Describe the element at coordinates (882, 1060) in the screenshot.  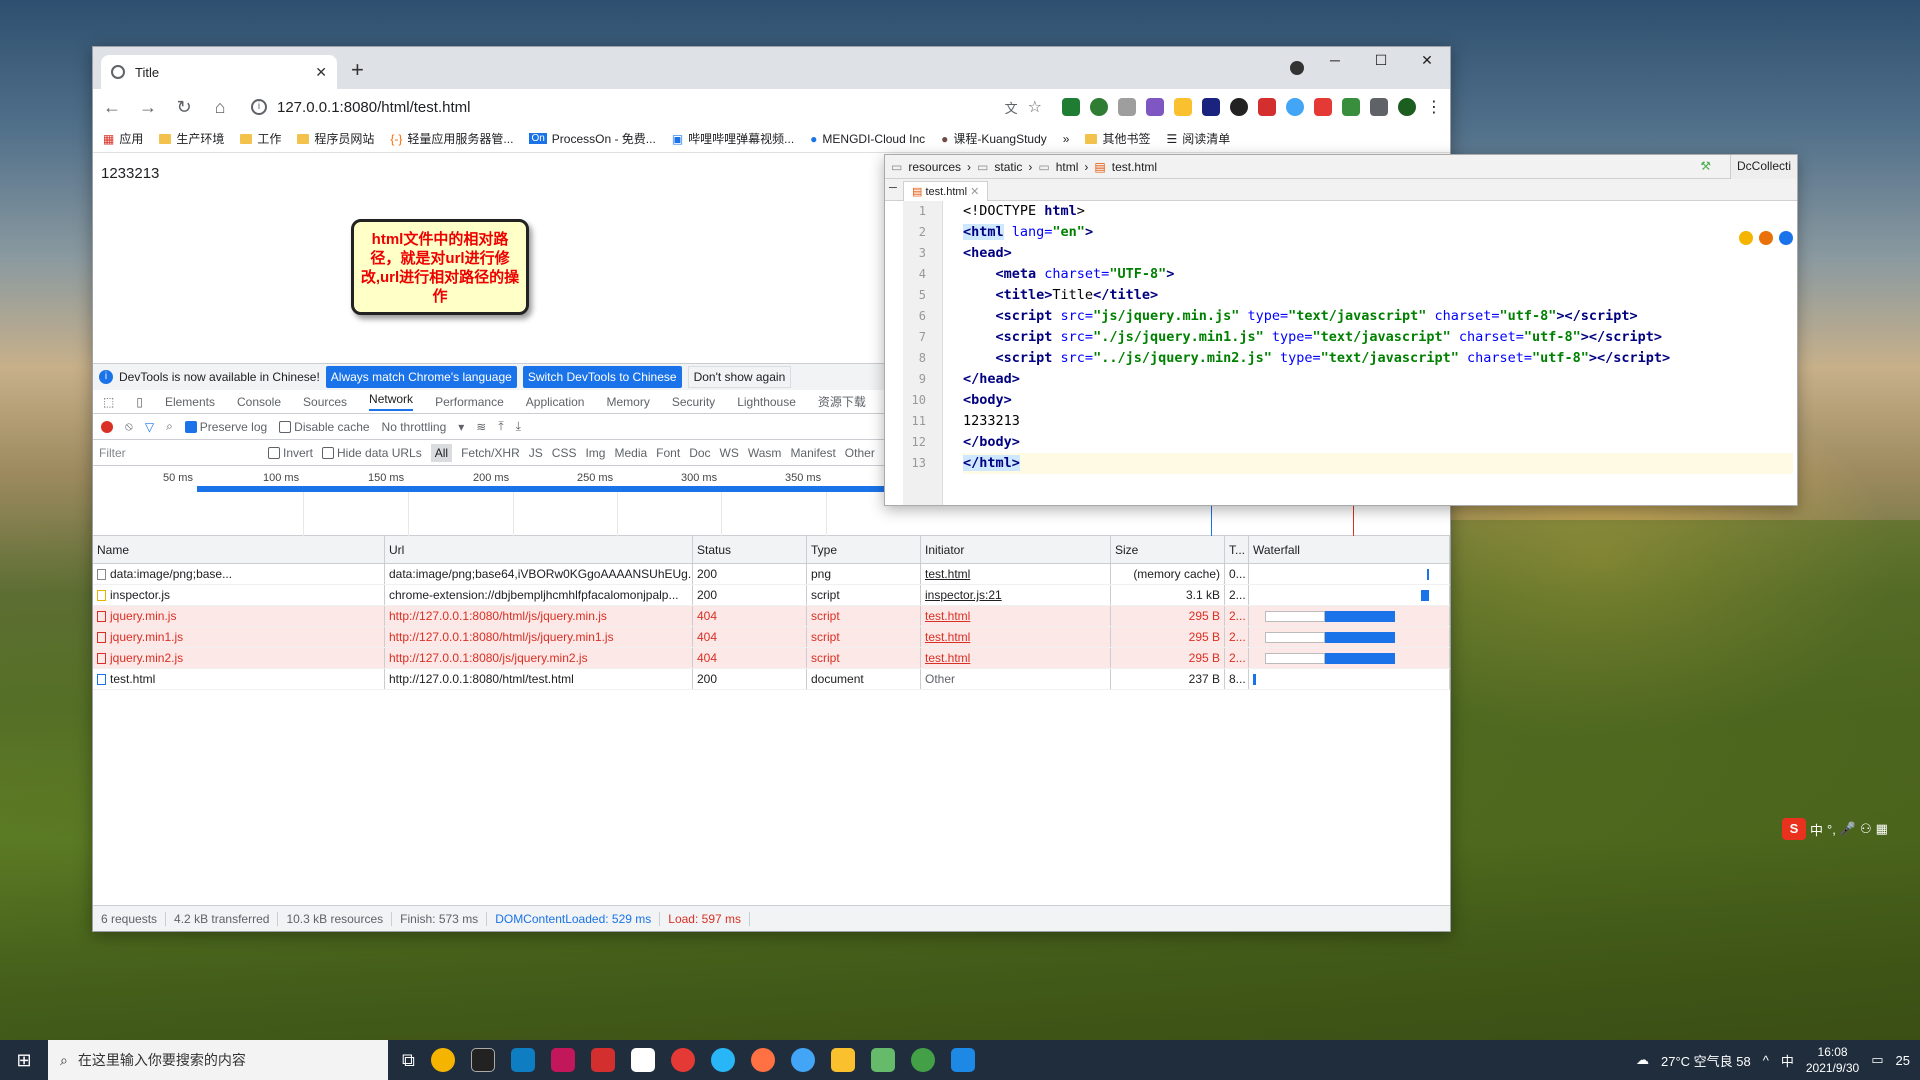
I see `notepad-app-icon` at that location.